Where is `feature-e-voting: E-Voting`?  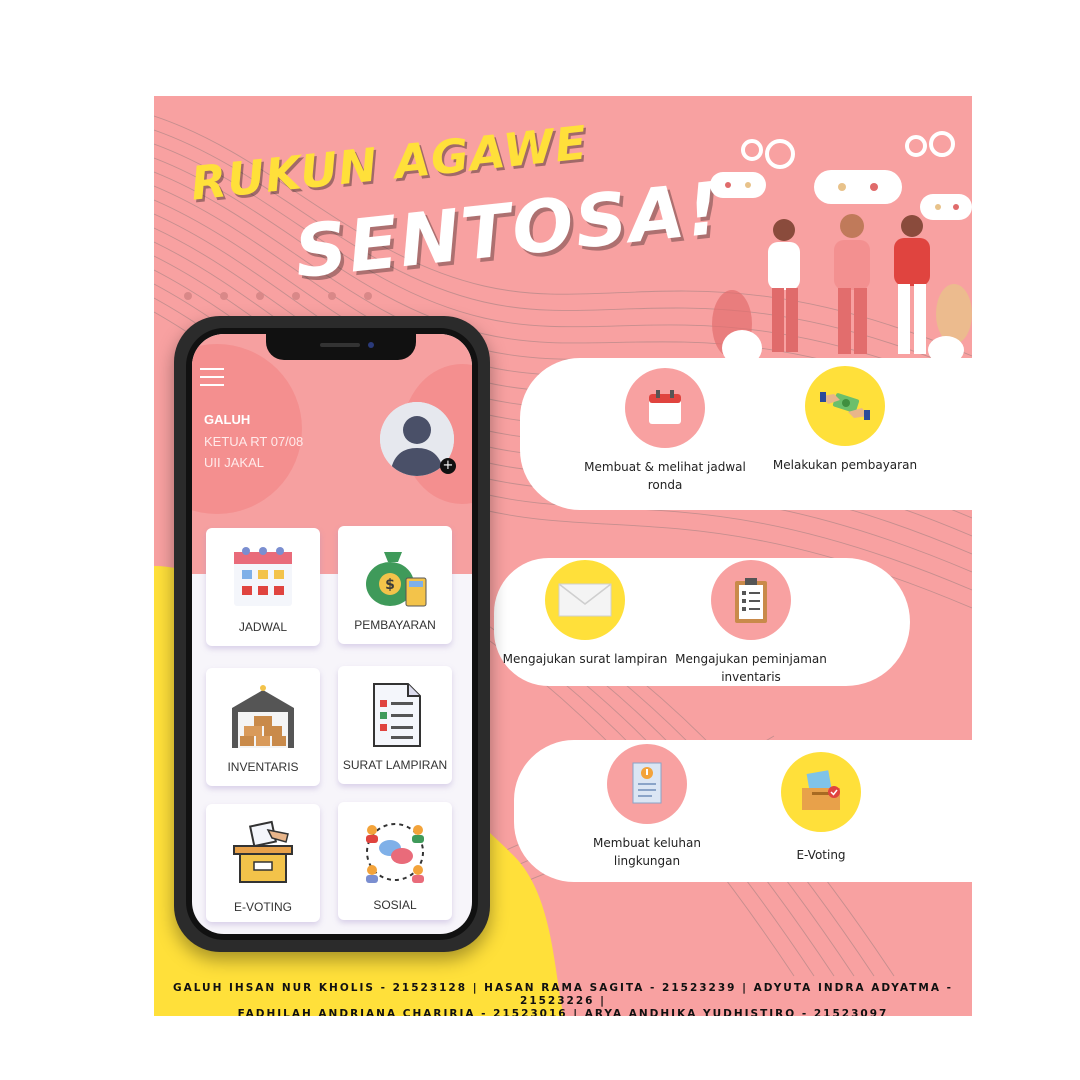 feature-e-voting: E-Voting is located at coordinates (821, 808).